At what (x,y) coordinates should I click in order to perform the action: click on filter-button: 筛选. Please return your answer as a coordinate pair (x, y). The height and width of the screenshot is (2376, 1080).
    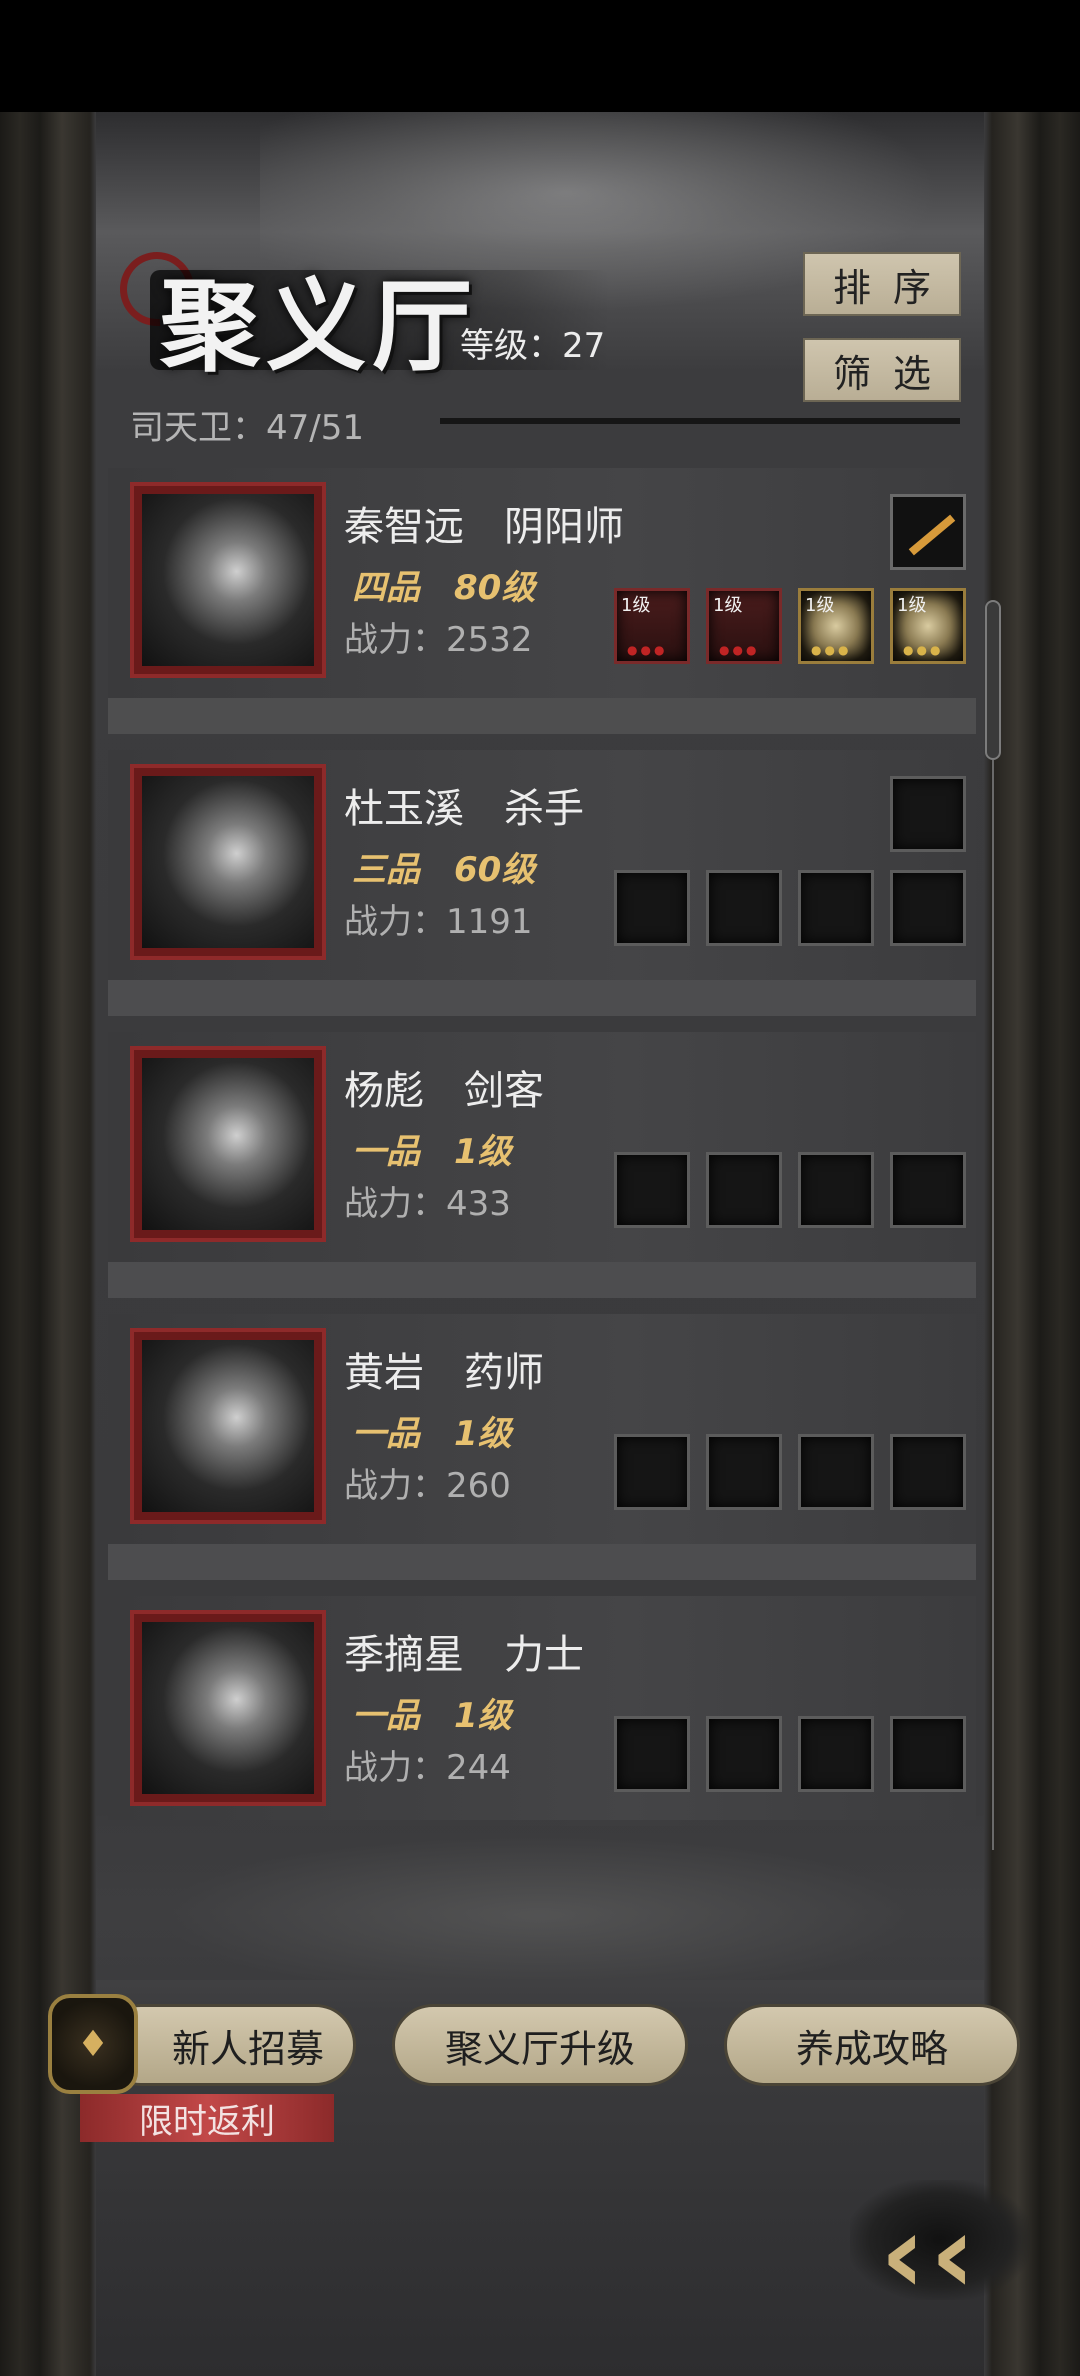
    Looking at the image, I should click on (882, 370).